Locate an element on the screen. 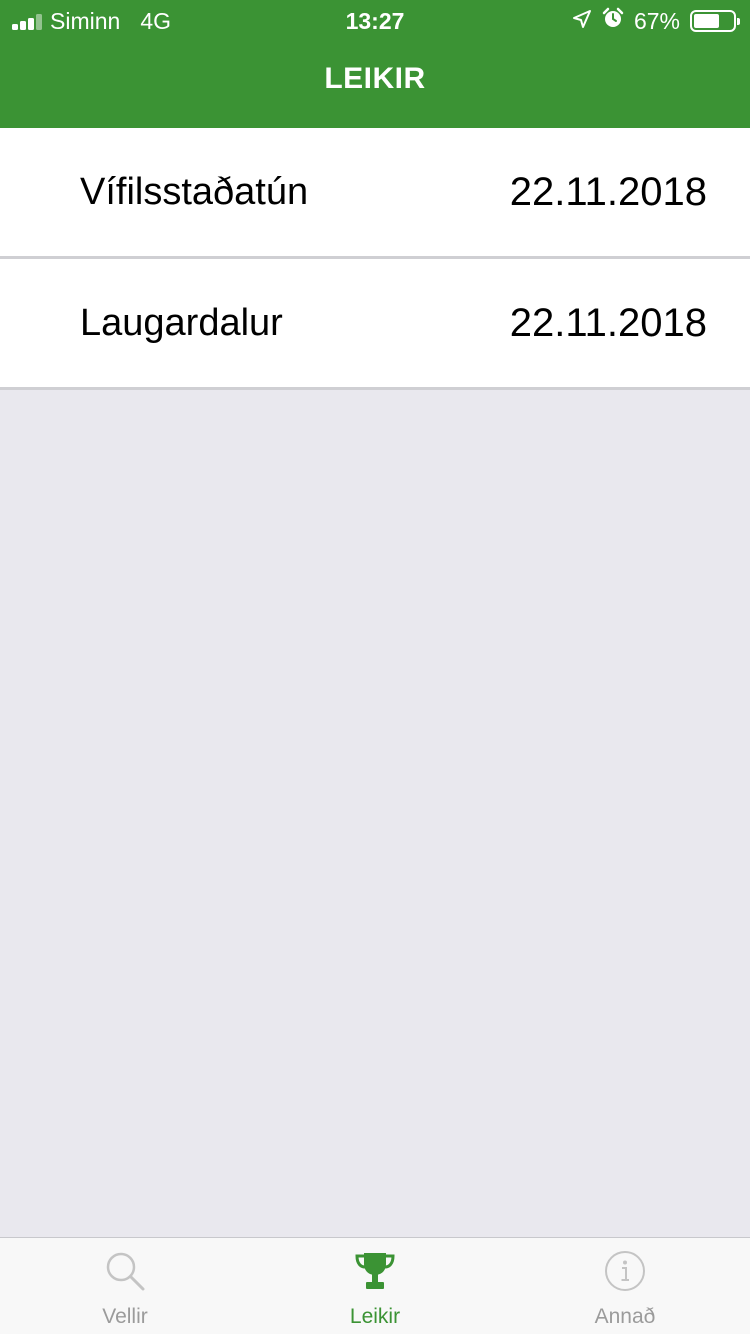 The height and width of the screenshot is (1334, 750). page-title: LEIKIR is located at coordinates (375, 78).